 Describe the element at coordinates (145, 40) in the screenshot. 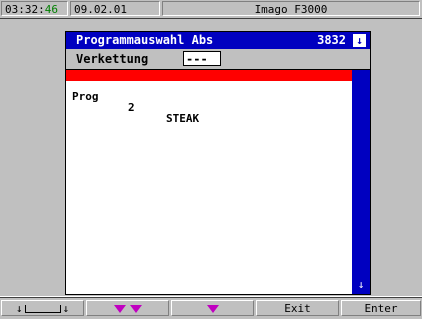

I see `window-title: Programmauswahl Abs` at that location.